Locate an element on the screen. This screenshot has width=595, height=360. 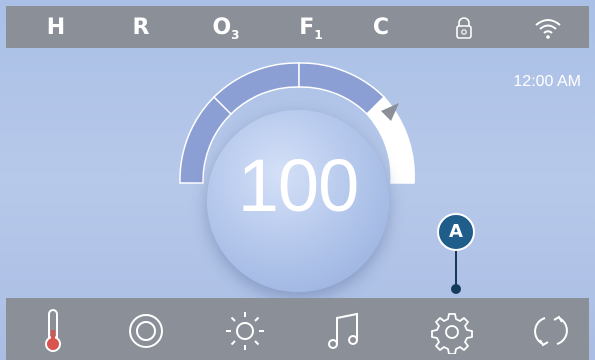
temperature-value: 100 is located at coordinates (298, 185).